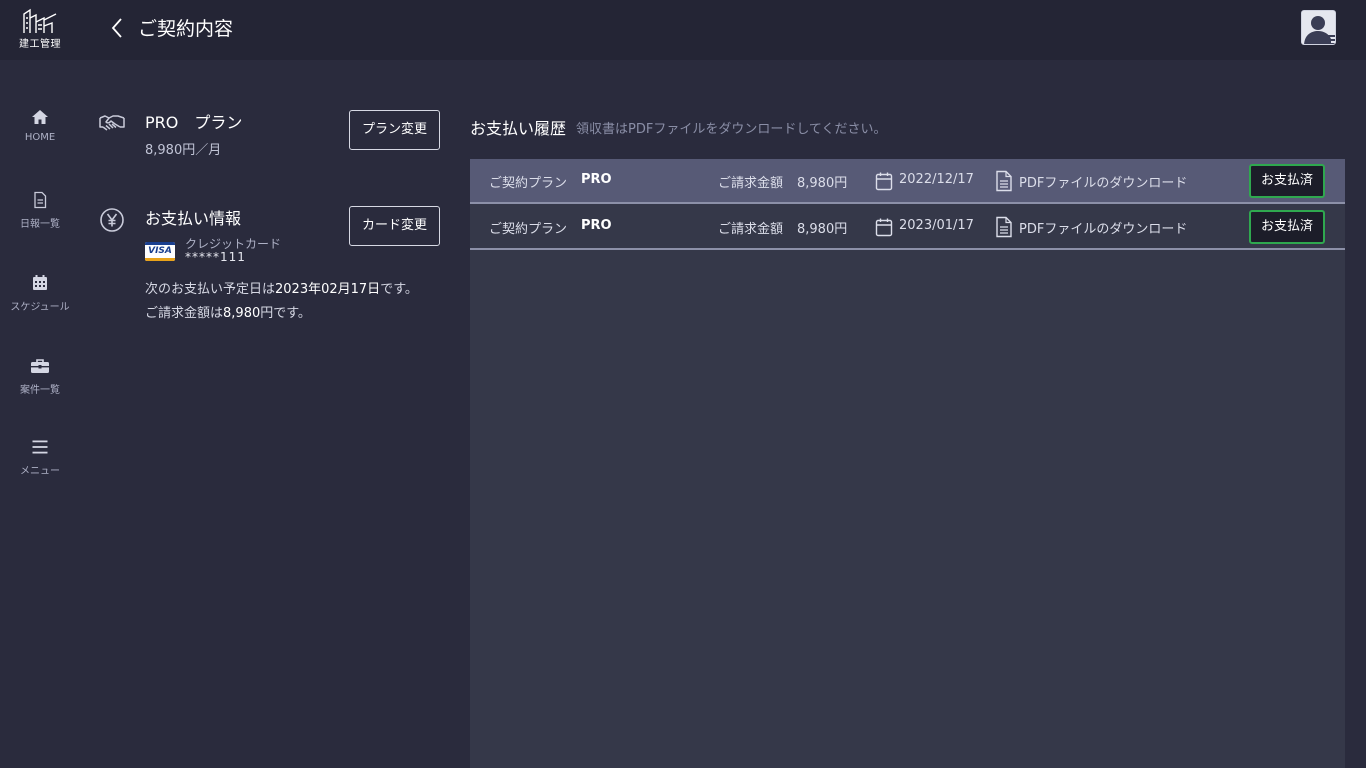  I want to click on visa-bar-bottom, so click(160, 259).